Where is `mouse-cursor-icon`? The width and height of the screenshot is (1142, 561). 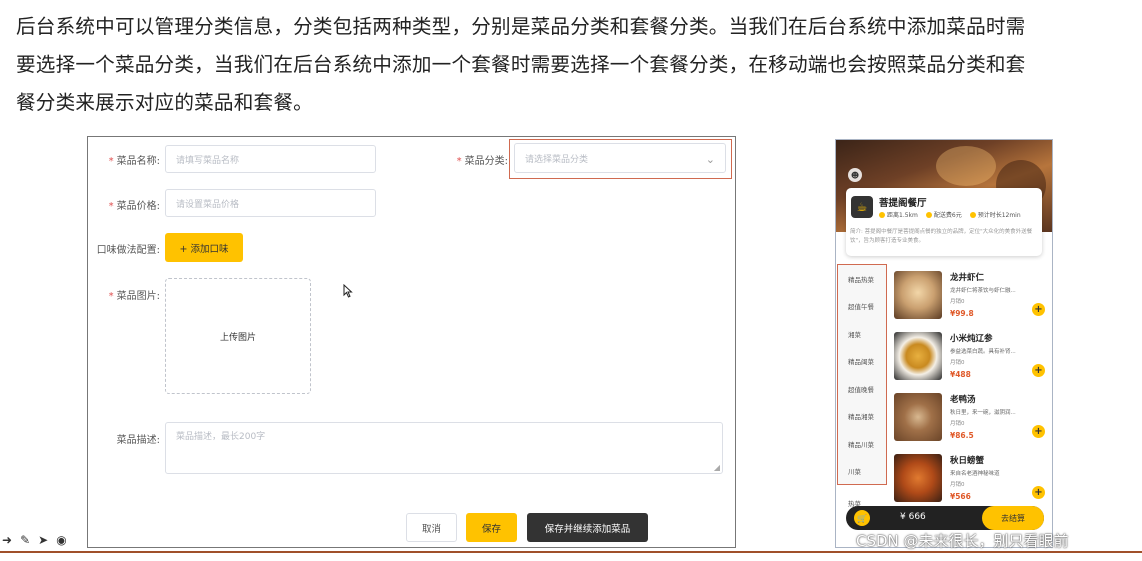
mouse-cursor-icon is located at coordinates (348, 291).